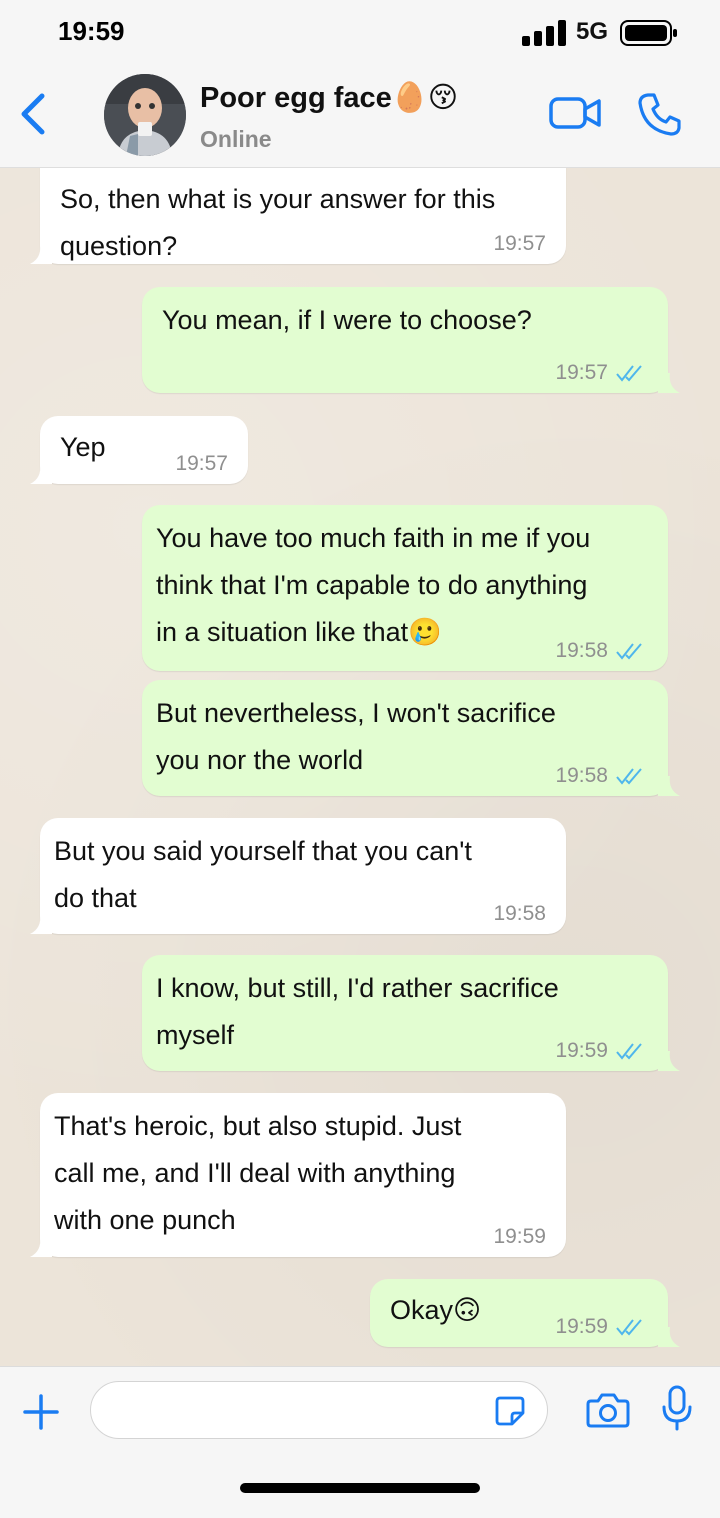 Image resolution: width=720 pixels, height=1518 pixels. I want to click on input-bar, so click(360, 1442).